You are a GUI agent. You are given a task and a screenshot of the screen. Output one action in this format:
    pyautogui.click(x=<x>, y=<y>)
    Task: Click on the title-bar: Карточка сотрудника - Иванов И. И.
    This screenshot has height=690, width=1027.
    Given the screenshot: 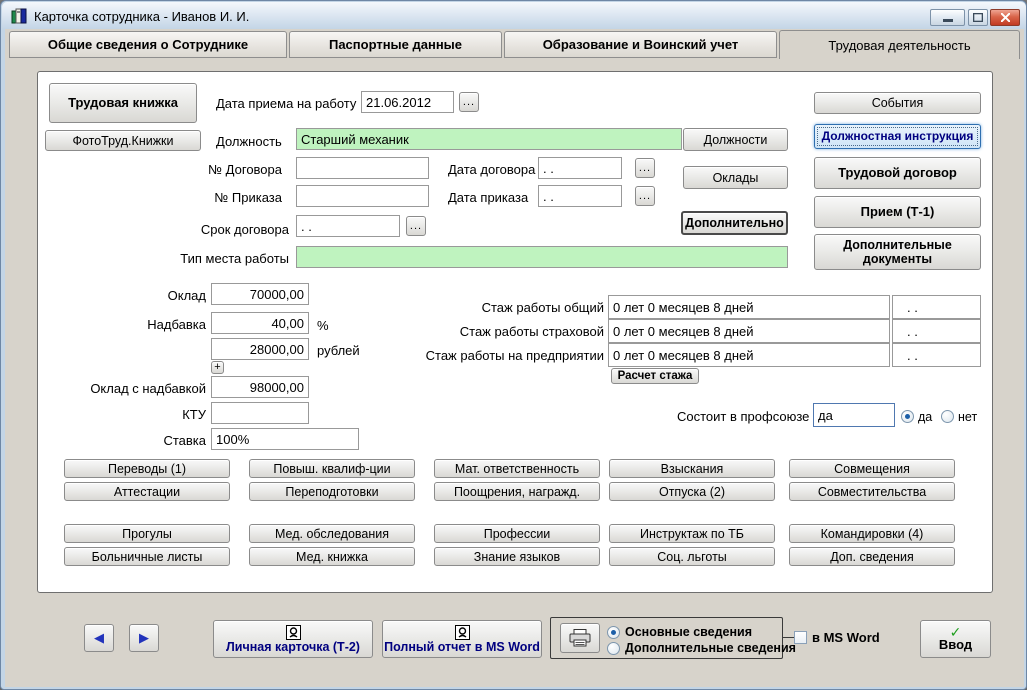 What is the action you would take?
    pyautogui.click(x=514, y=15)
    